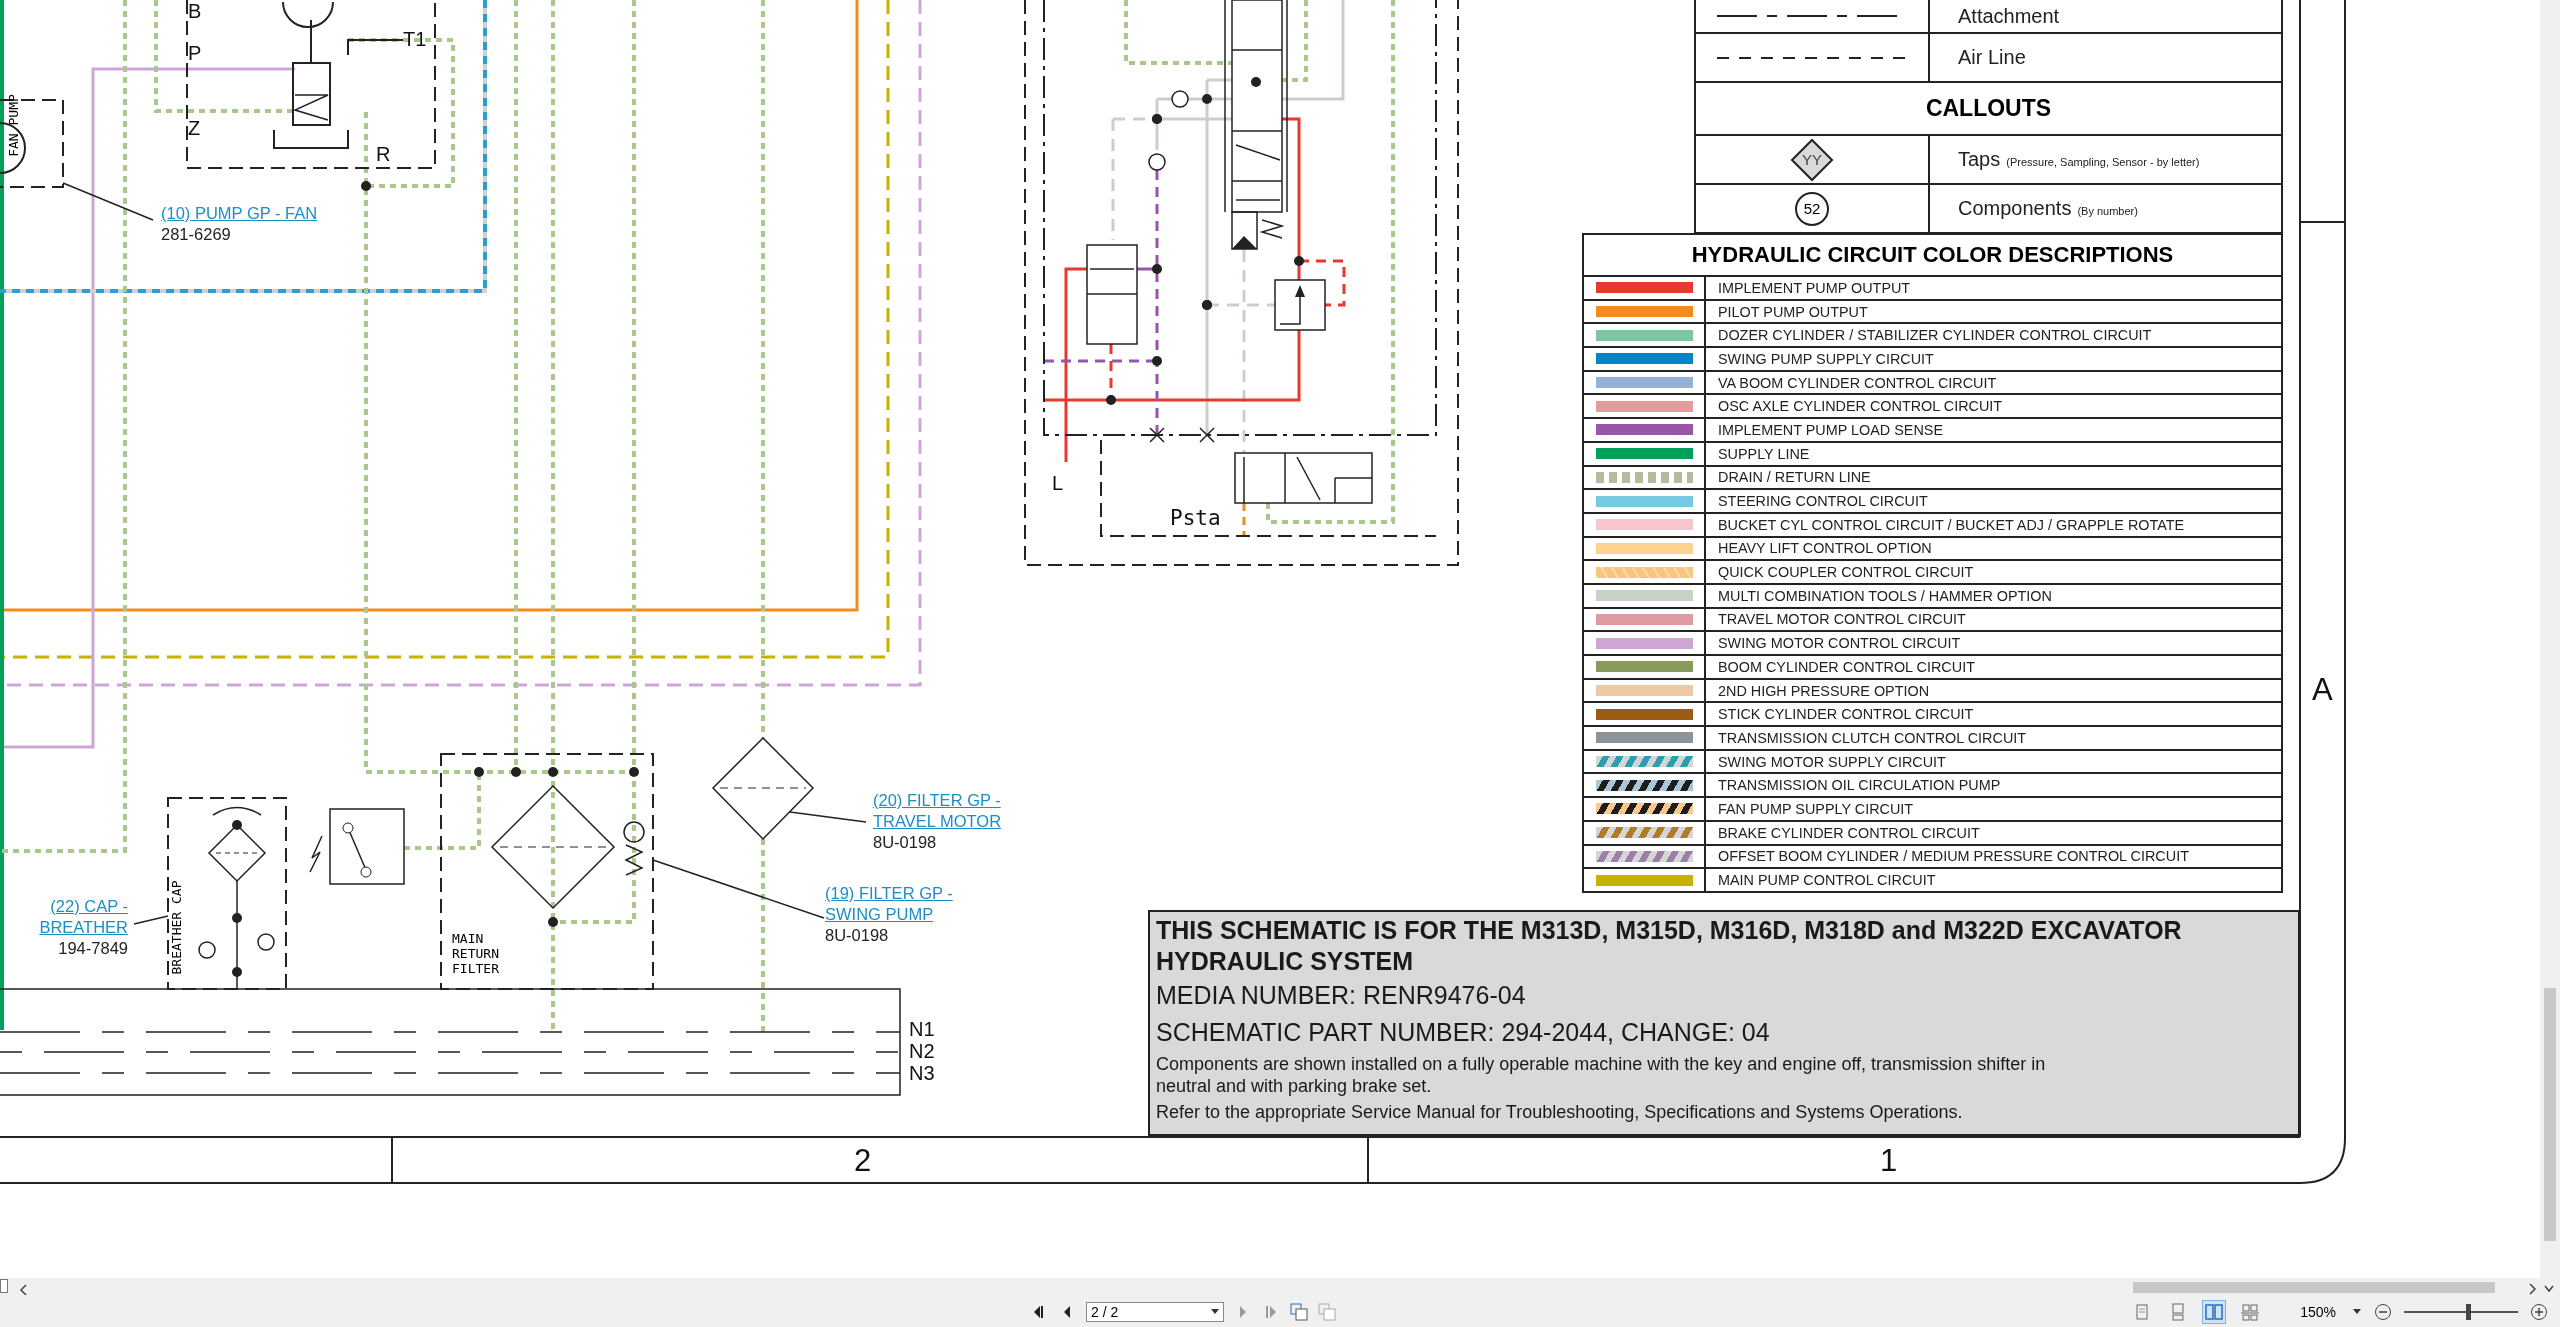 This screenshot has width=2560, height=1327. I want to click on circuit-description: 2ND HIGH PRESSURE OPTION, so click(1824, 690).